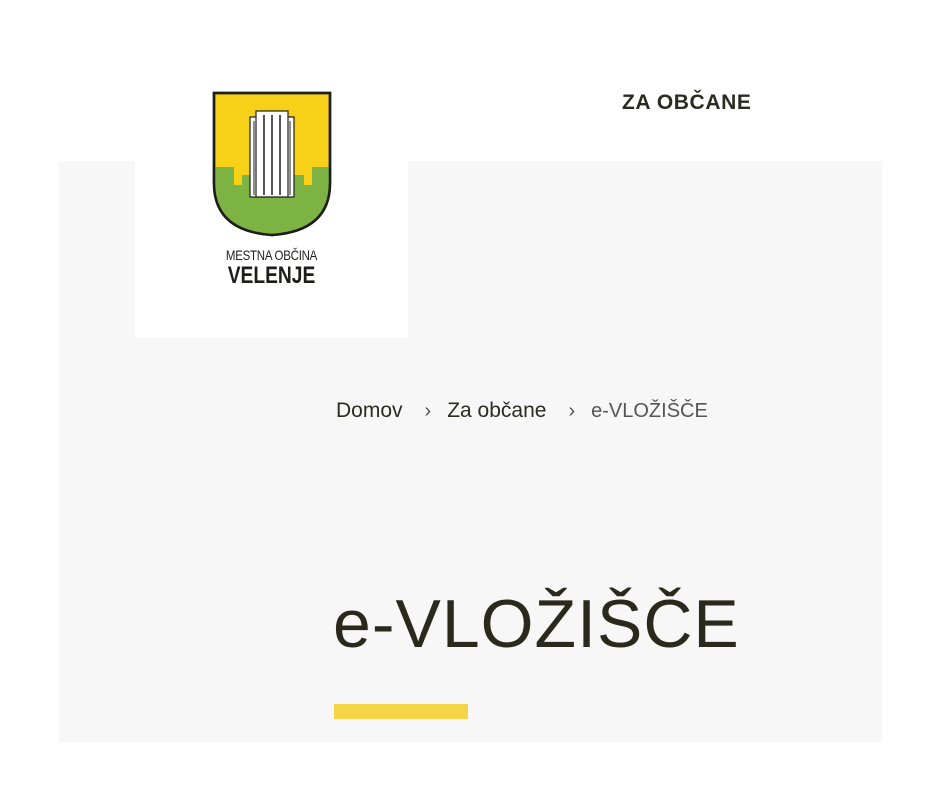 This screenshot has height=788, width=940. What do you see at coordinates (686, 103) in the screenshot?
I see `nav-link-za-obcane: ZA OBČANE` at bounding box center [686, 103].